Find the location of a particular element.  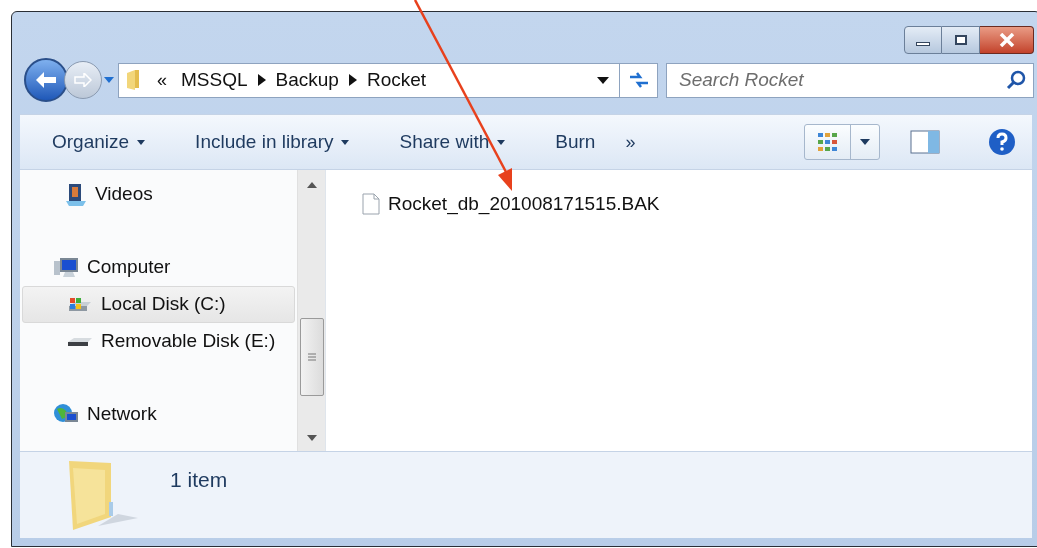

sidebar-item: Removable Disk (E:) is located at coordinates (158, 341).